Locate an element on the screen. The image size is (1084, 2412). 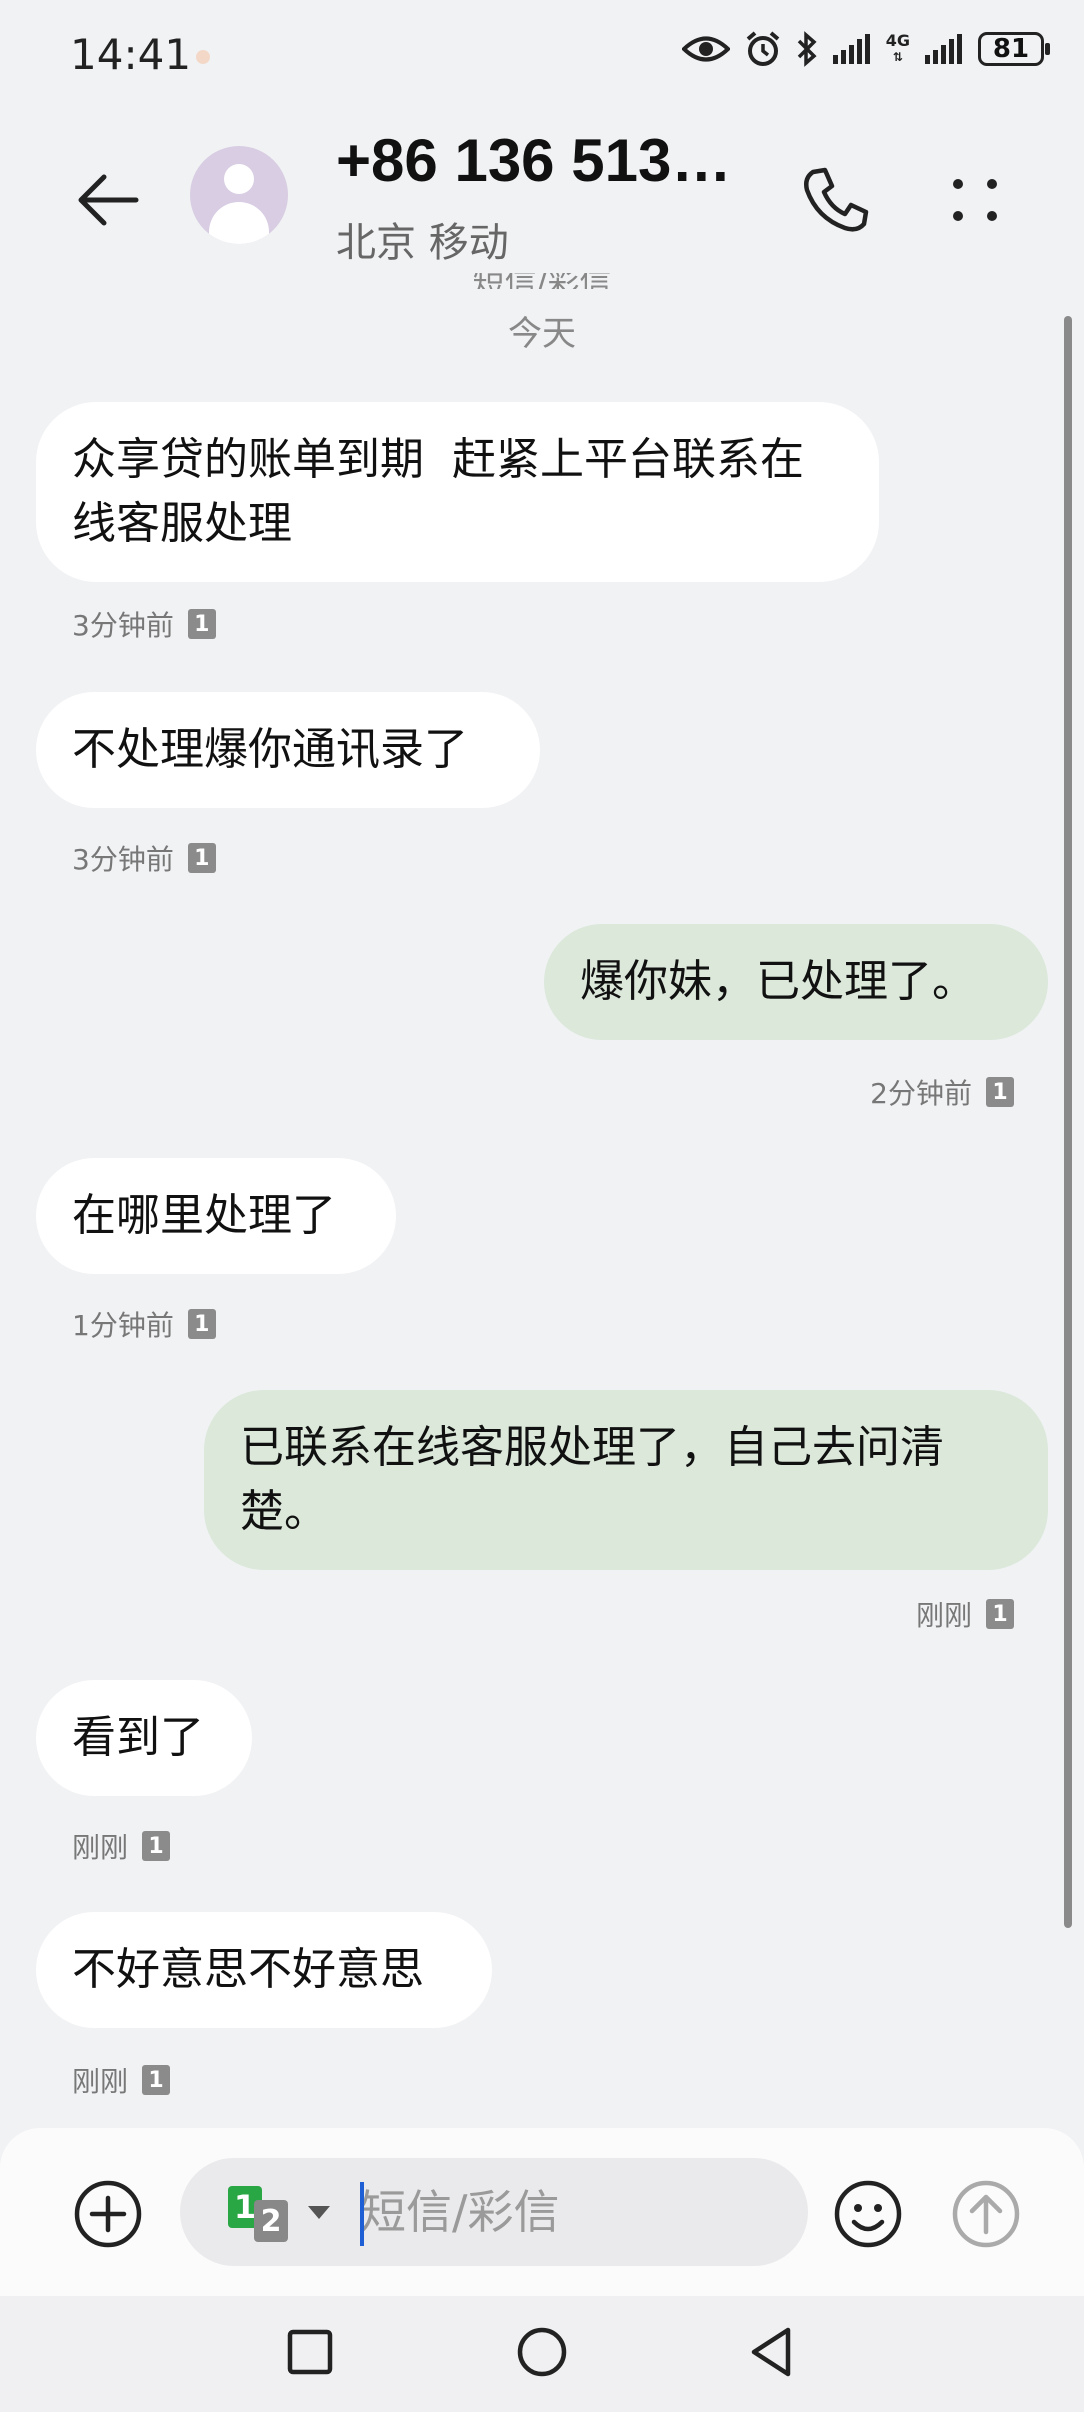
phone-icon is located at coordinates (836, 199).